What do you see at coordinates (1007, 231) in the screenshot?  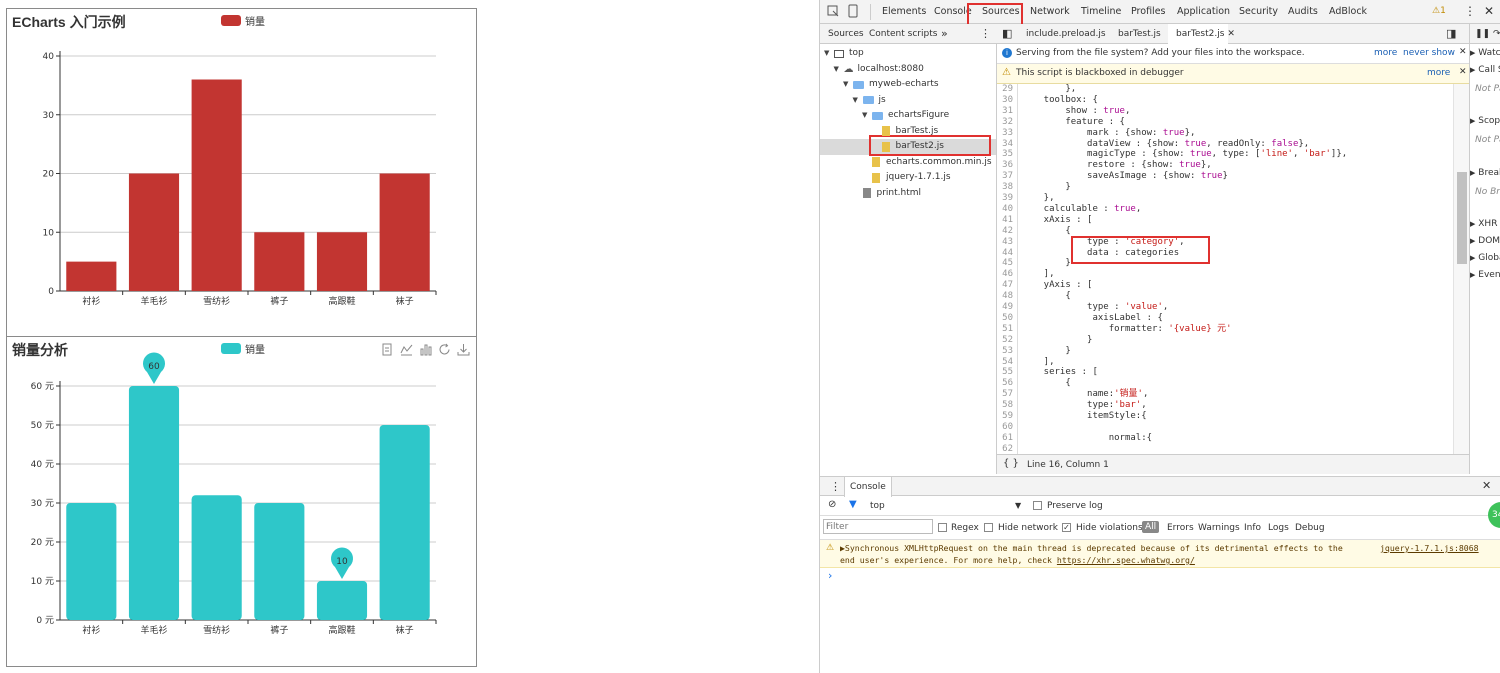 I see `line-number: 42` at bounding box center [1007, 231].